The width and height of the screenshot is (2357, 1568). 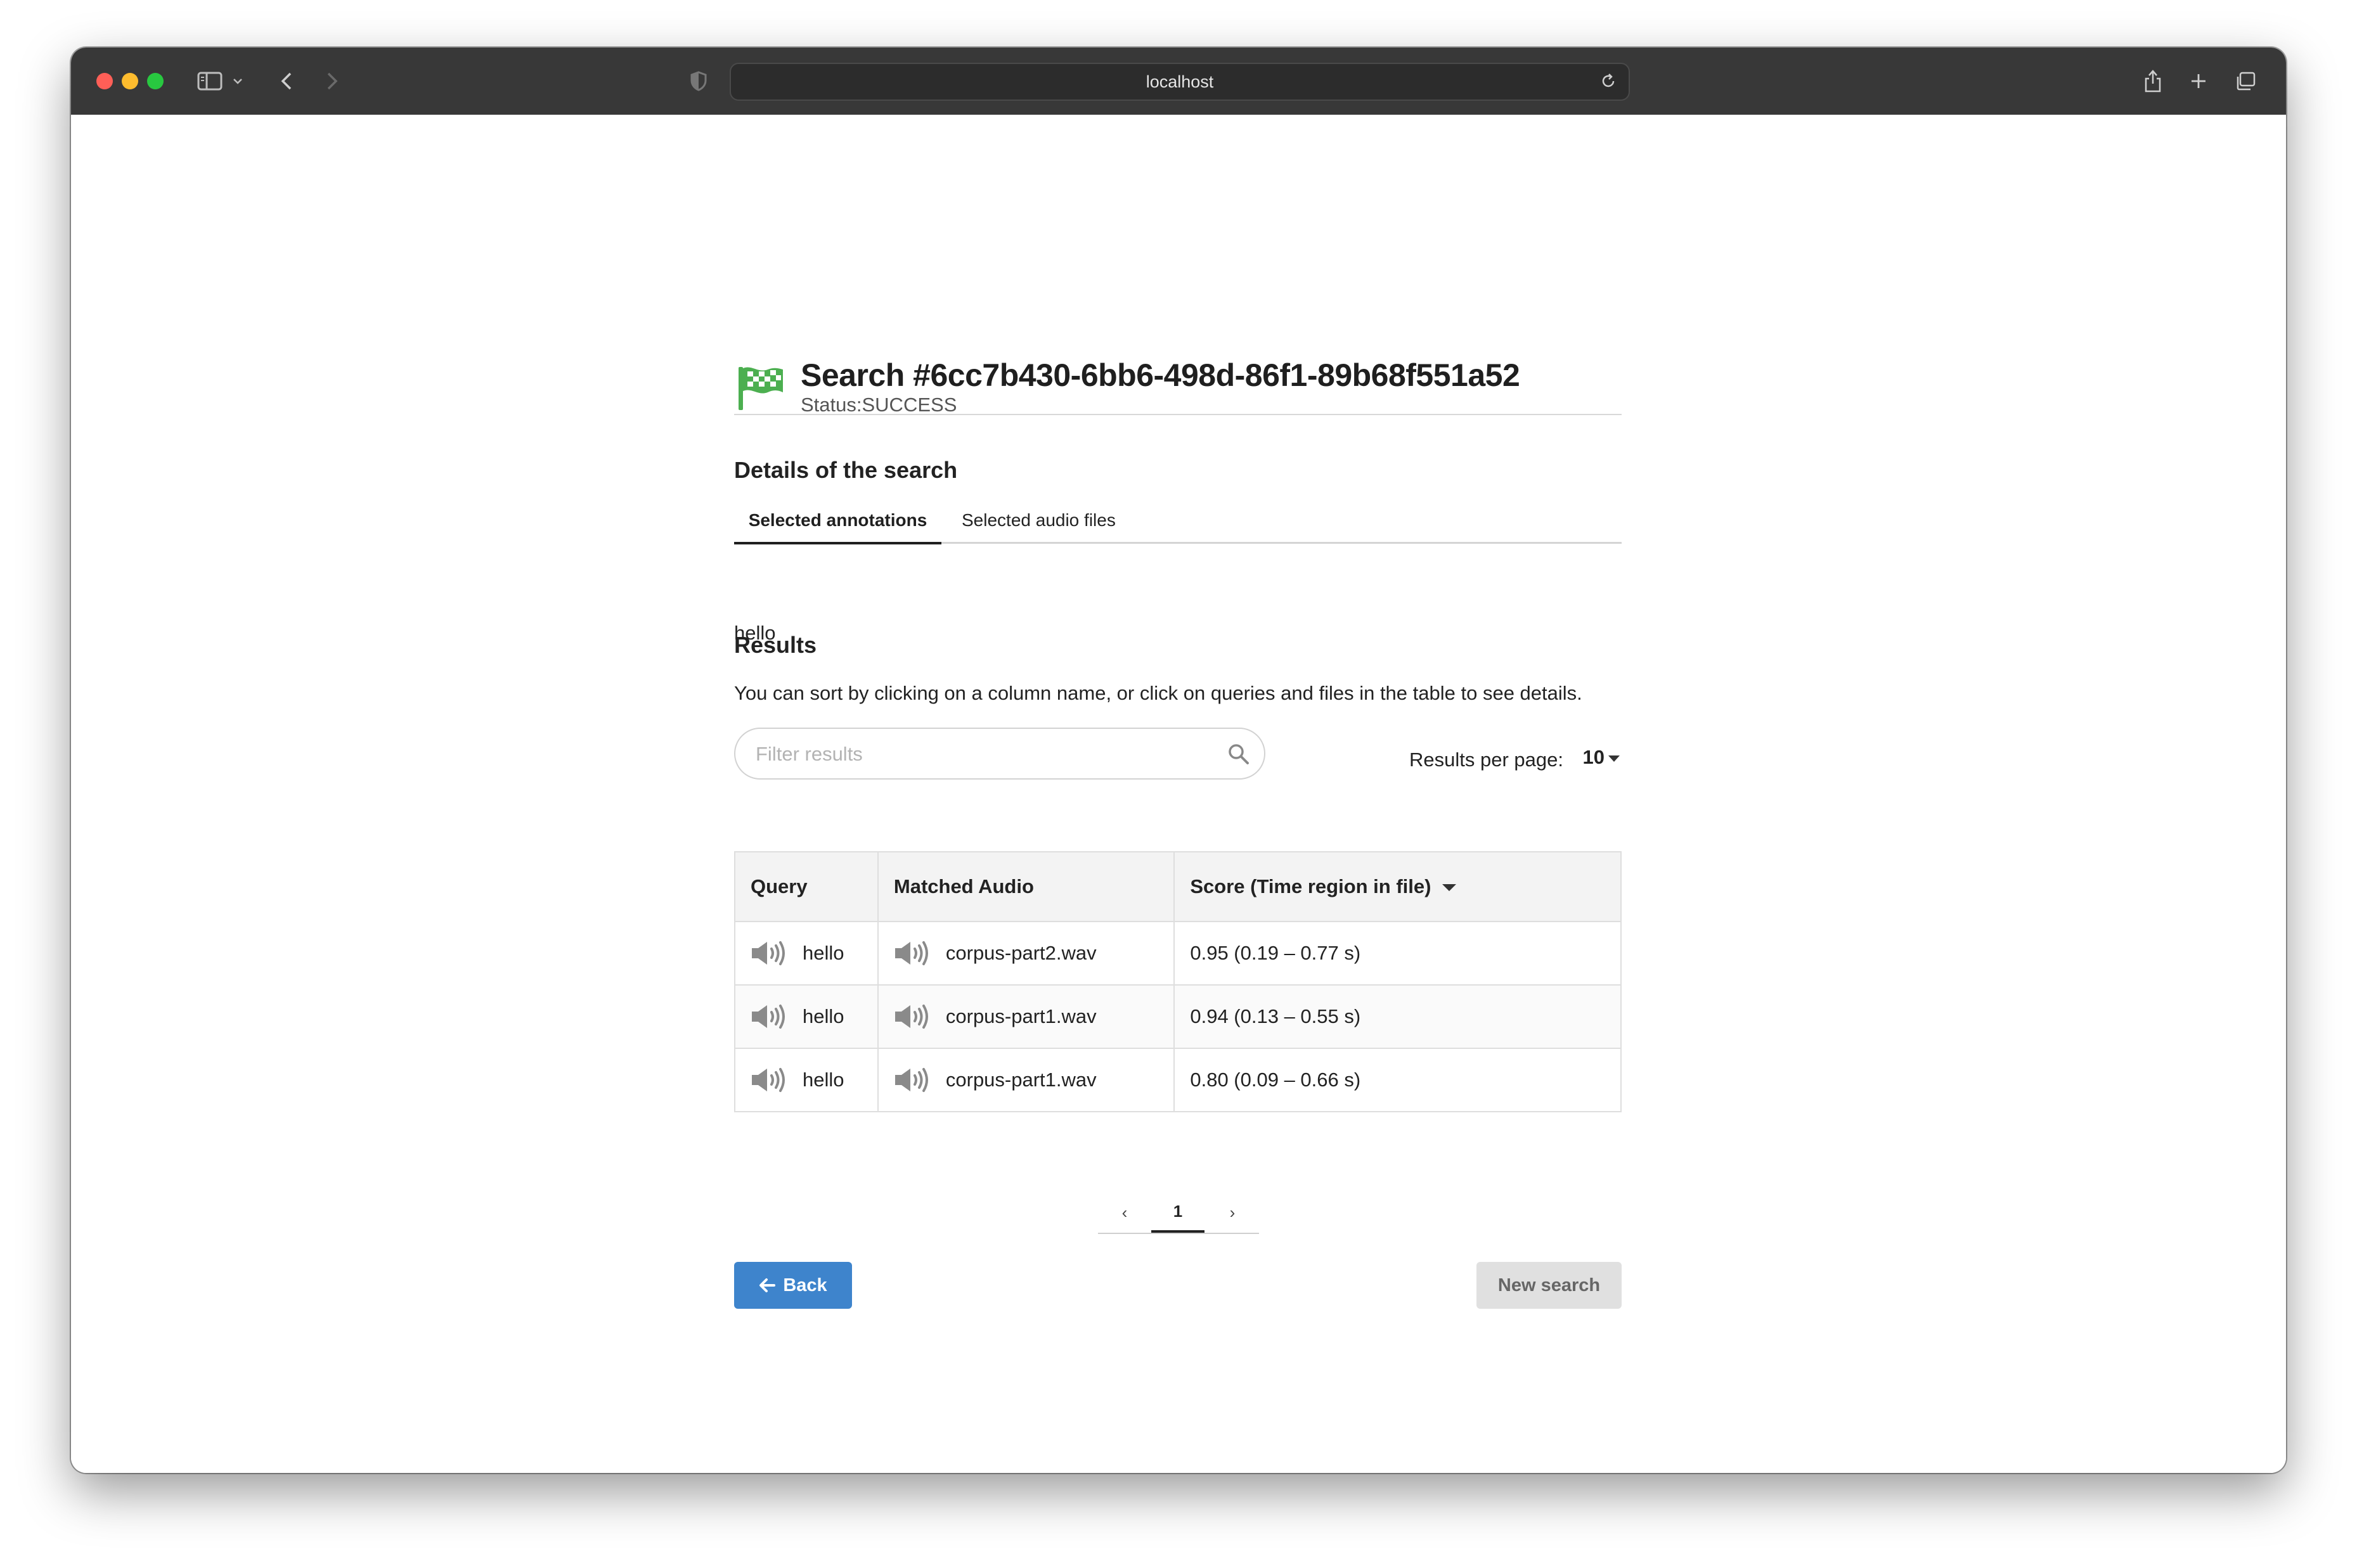 What do you see at coordinates (767, 1285) in the screenshot?
I see `arrow-left-icon` at bounding box center [767, 1285].